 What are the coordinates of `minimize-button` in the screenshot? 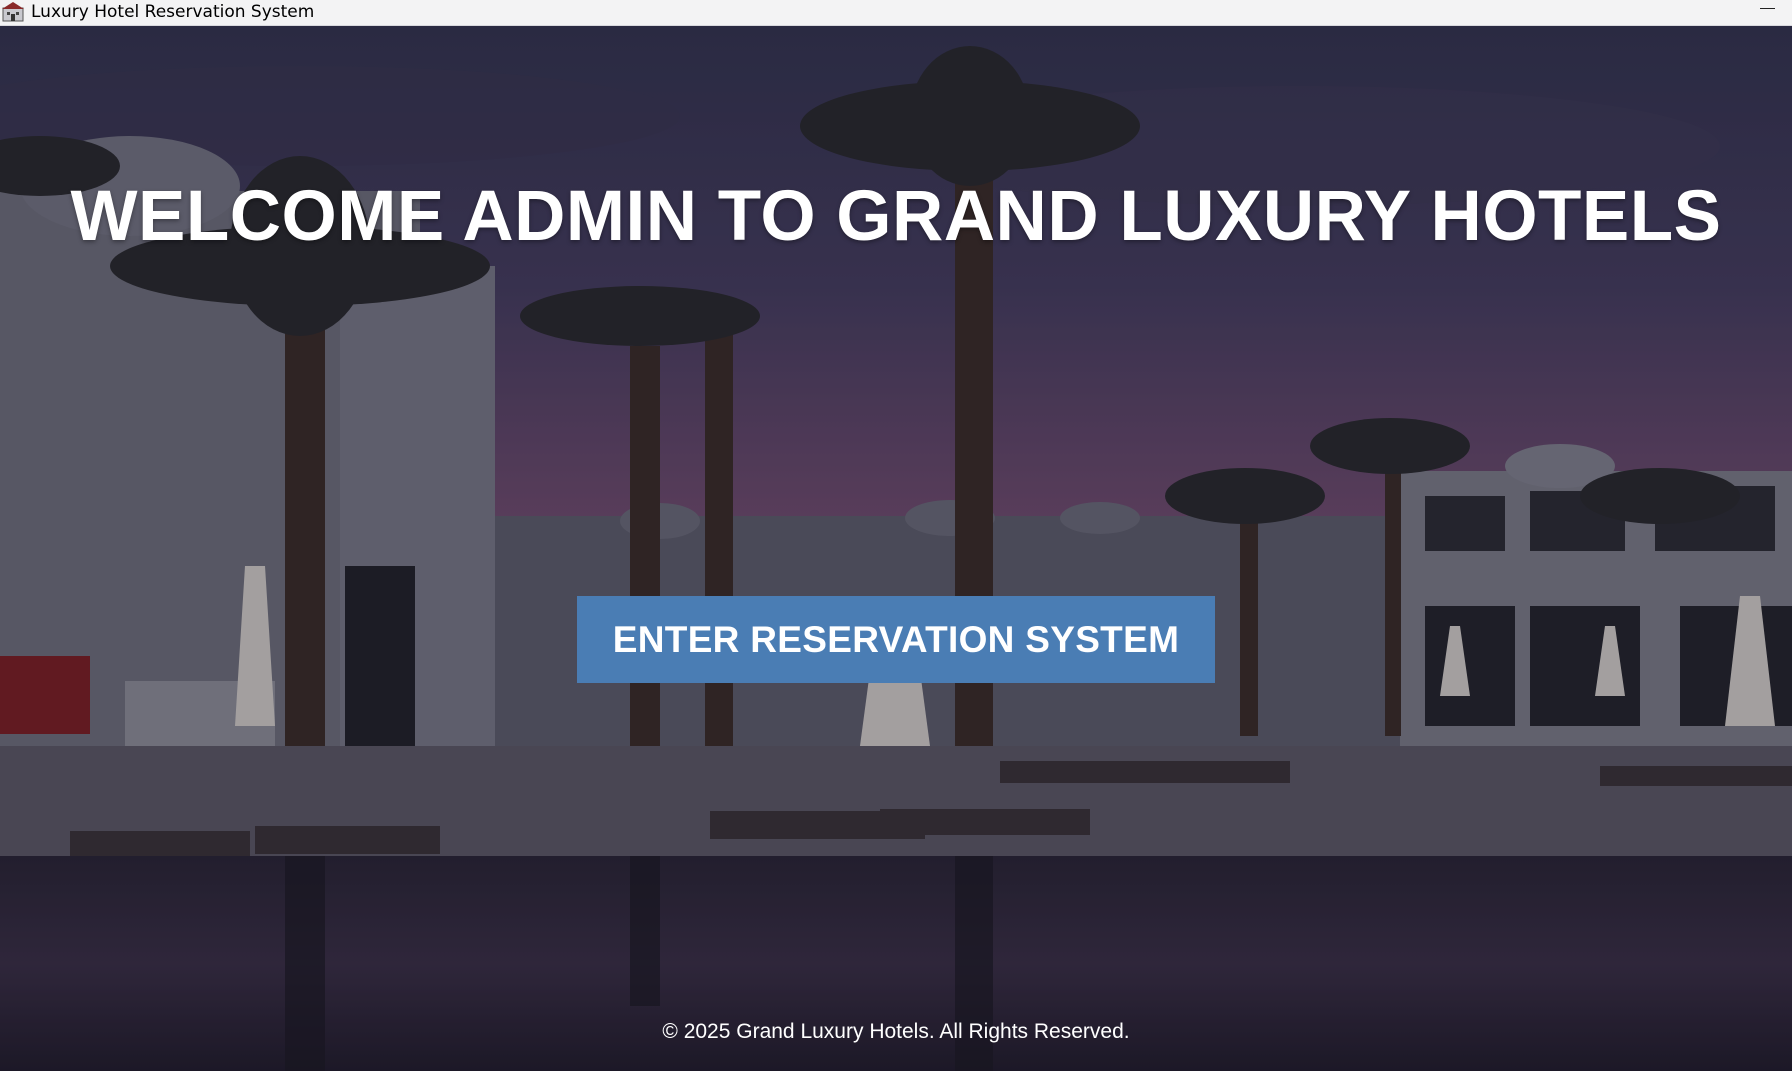 It's located at (1768, 13).